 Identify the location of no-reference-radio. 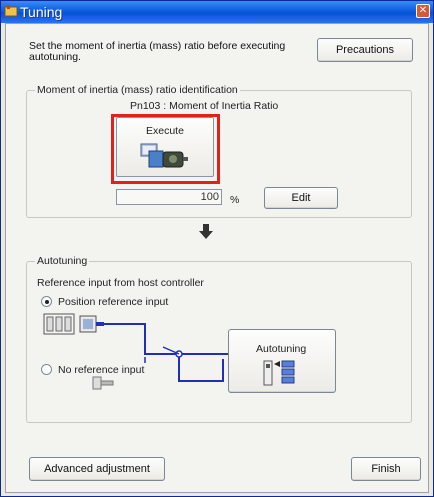
(46, 369).